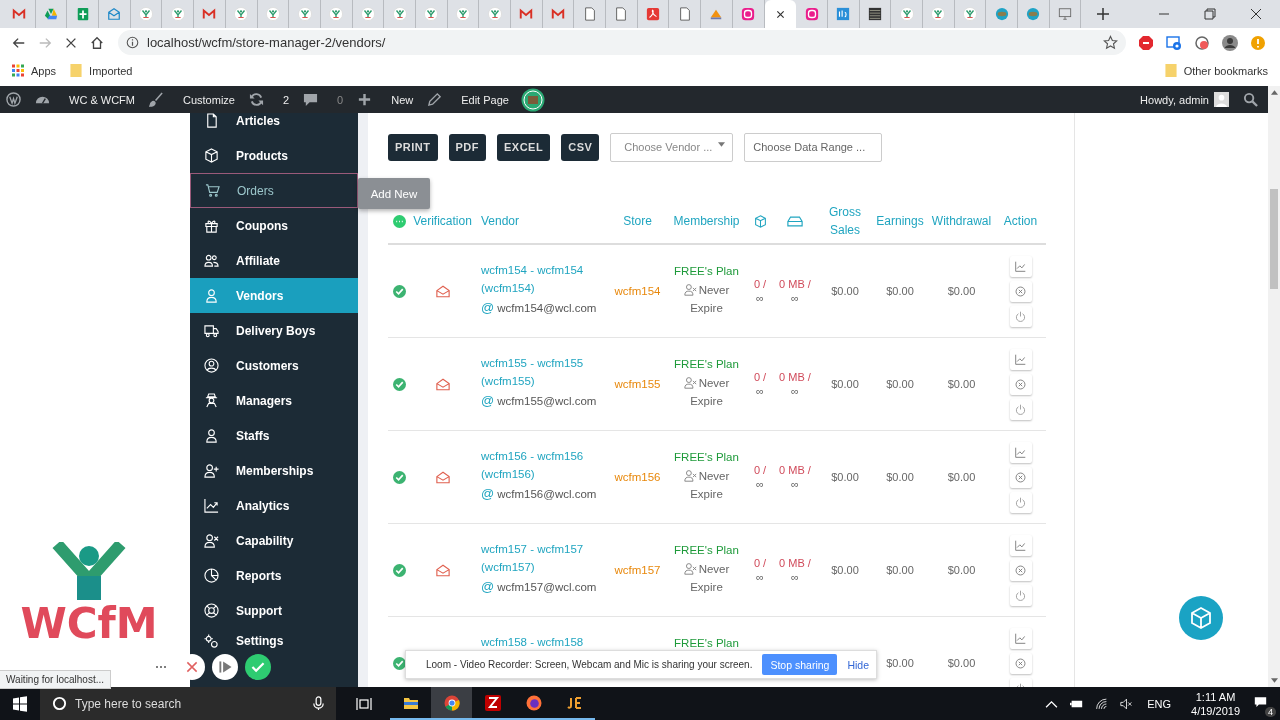 The image size is (1280, 720). Describe the element at coordinates (1250, 99) in the screenshot. I see `search-icon` at that location.